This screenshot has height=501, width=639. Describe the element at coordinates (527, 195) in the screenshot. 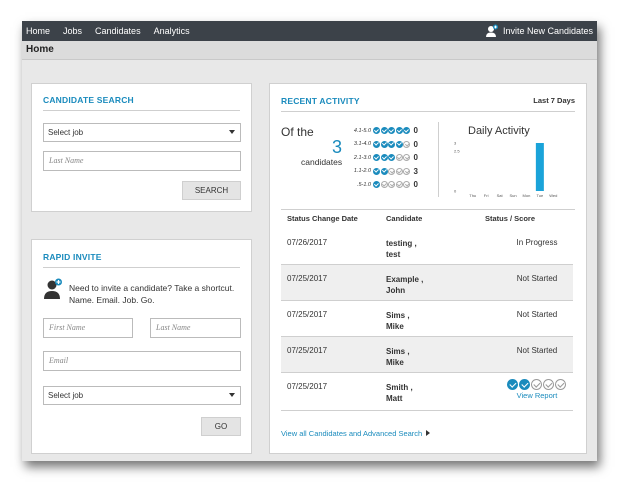

I see `x-tick-label: Mon` at that location.